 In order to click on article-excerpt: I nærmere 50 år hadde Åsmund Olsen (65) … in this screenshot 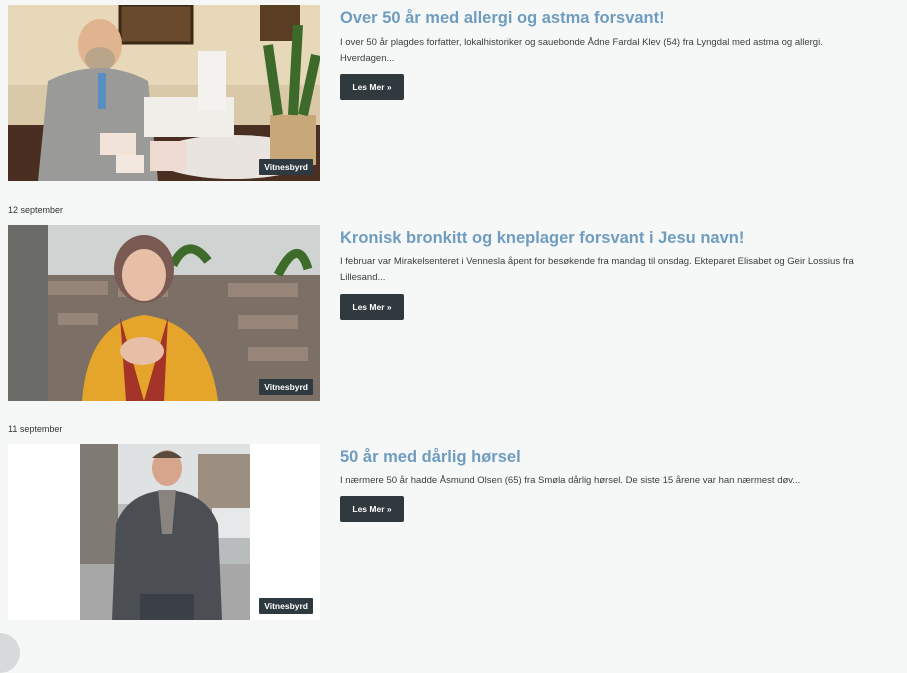, I will do `click(570, 480)`.